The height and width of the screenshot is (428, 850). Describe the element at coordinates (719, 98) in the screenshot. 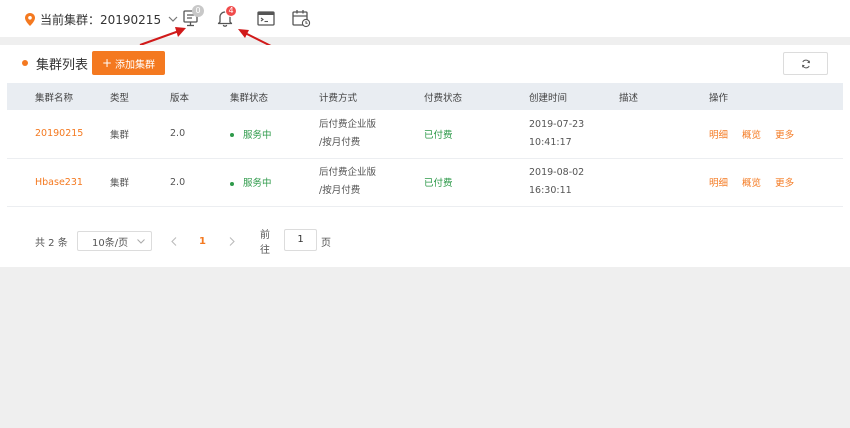

I see `column-header-ops: 操作` at that location.